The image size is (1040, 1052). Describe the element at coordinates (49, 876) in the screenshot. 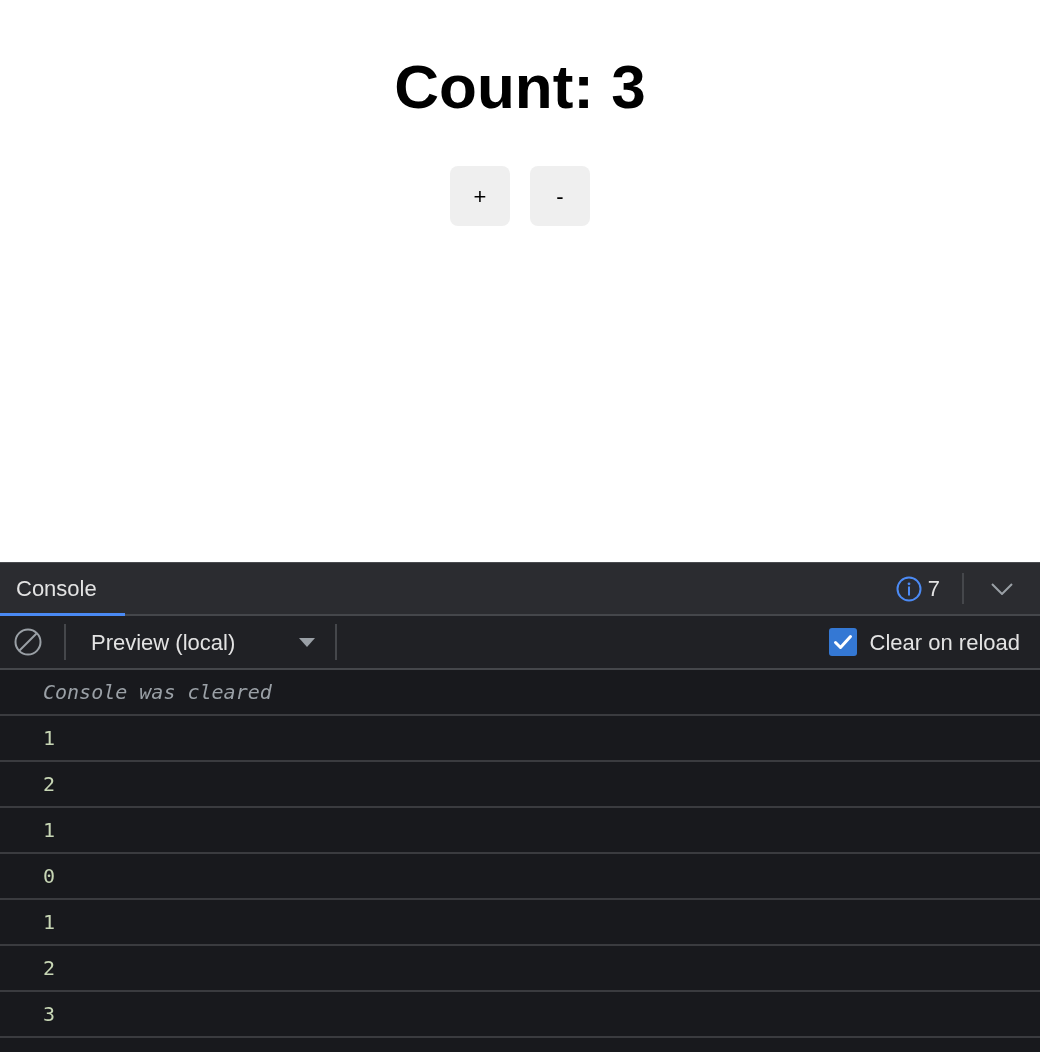

I see `console-log-message: 0` at that location.